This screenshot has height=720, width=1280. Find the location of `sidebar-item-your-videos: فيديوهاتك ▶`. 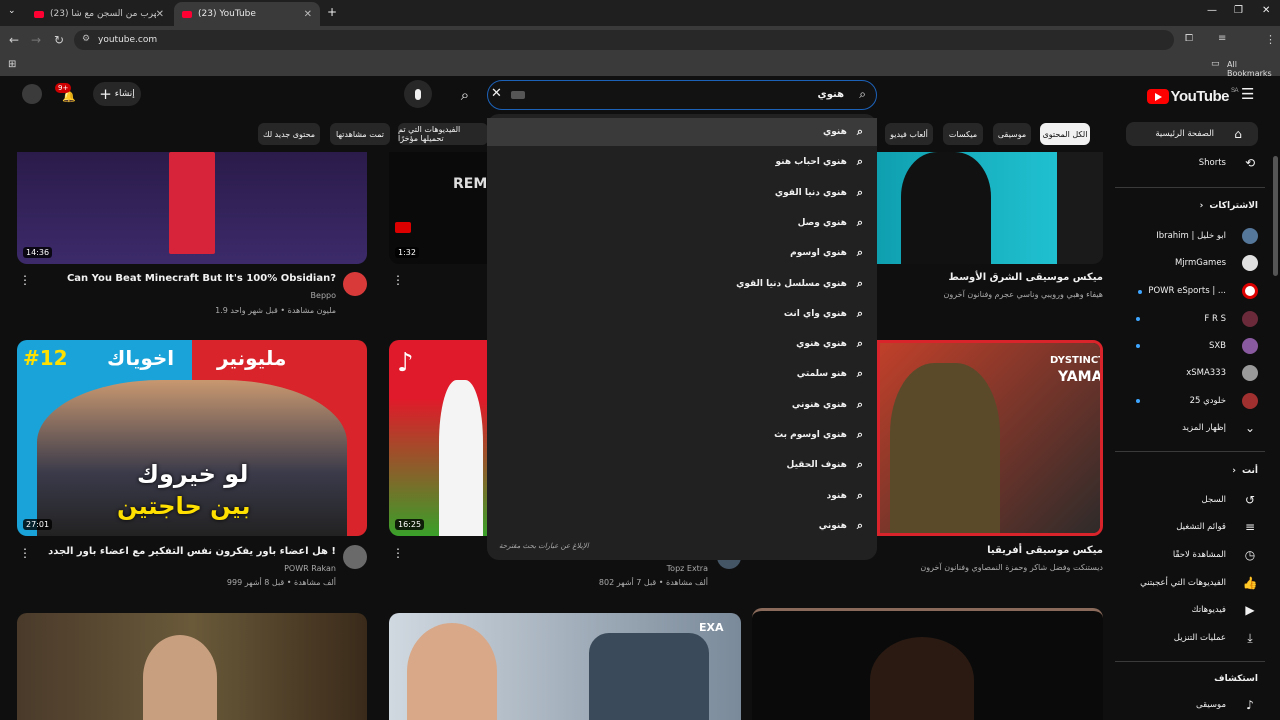

sidebar-item-your-videos: فيديوهاتك ▶ is located at coordinates (1188, 610).